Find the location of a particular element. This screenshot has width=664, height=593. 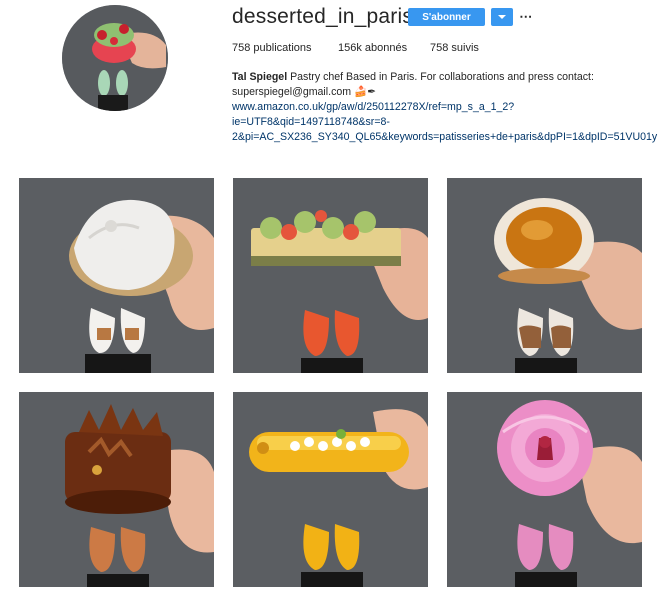

profile-username: desserted_in_paris is located at coordinates (323, 16).